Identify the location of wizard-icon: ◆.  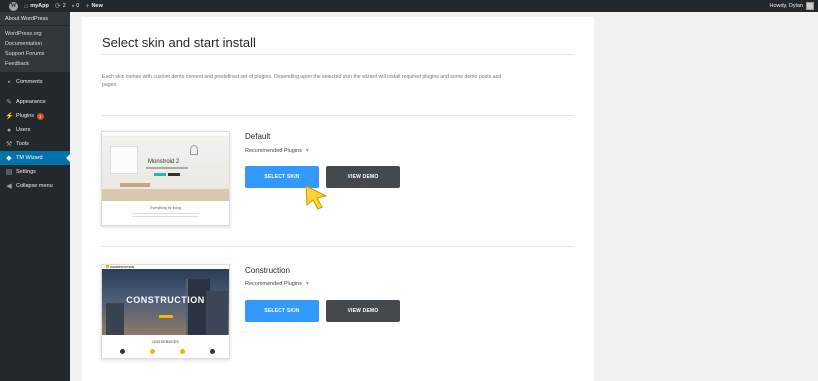
(9, 158).